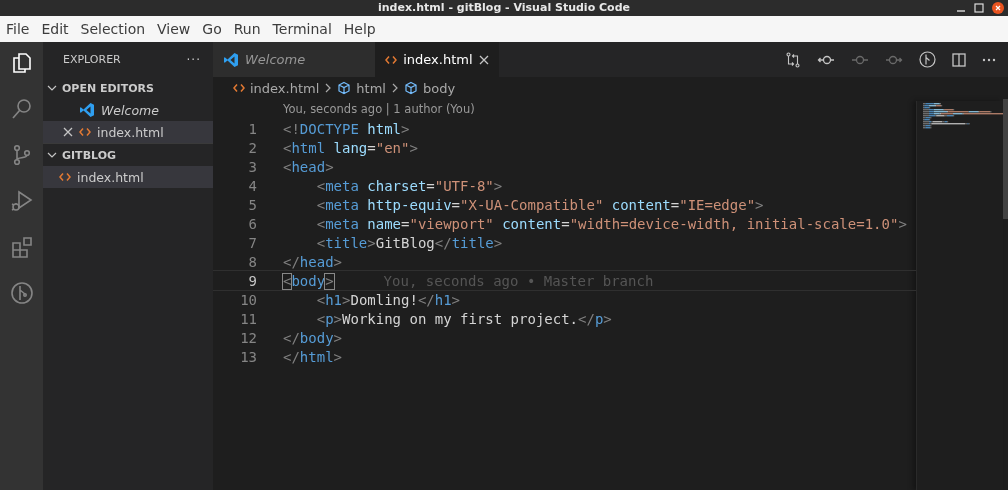 Image resolution: width=1008 pixels, height=490 pixels. I want to click on editor-tab: Welcome, so click(294, 59).